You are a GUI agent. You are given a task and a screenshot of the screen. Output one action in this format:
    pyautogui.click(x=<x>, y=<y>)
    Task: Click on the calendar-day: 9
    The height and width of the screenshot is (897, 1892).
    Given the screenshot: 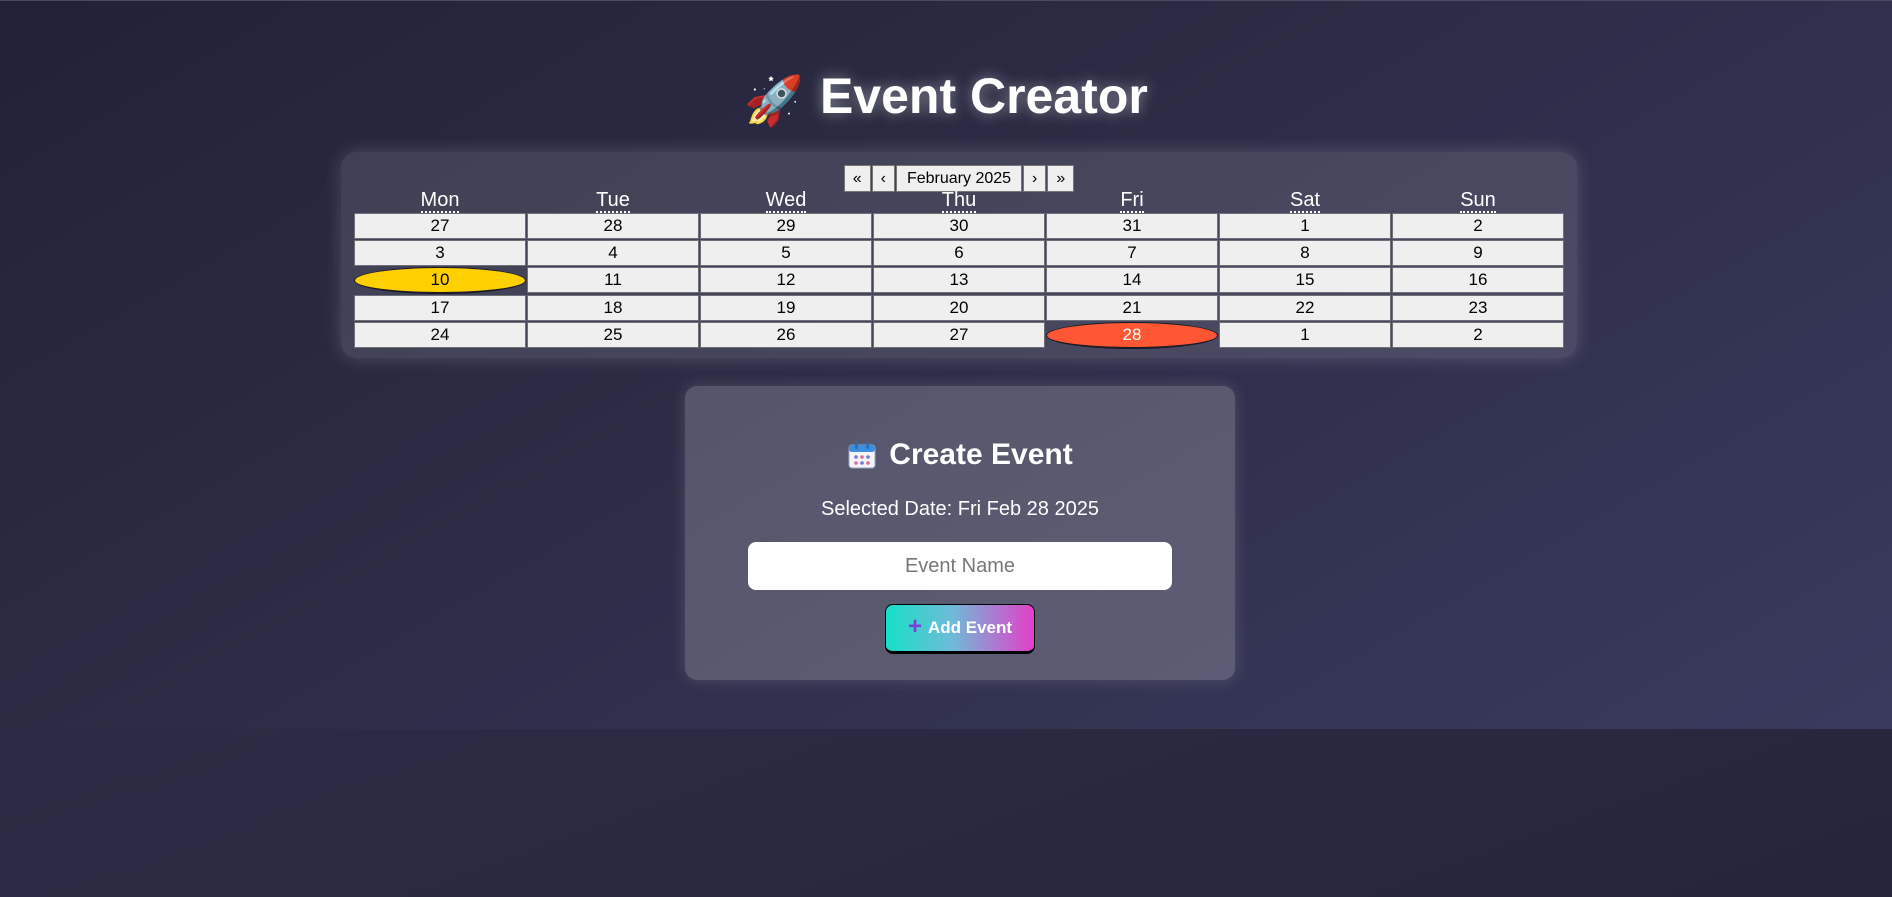 What is the action you would take?
    pyautogui.click(x=1478, y=253)
    